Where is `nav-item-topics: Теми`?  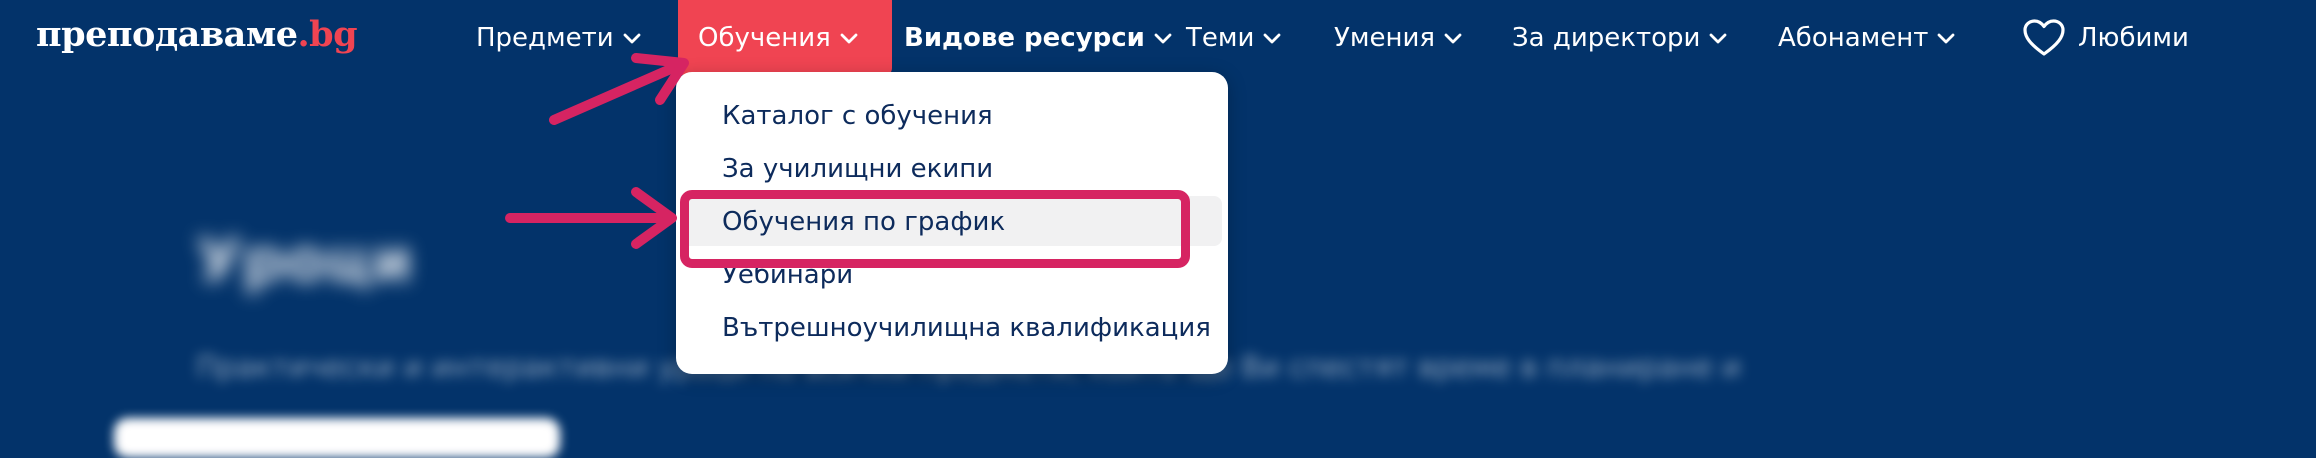 nav-item-topics: Теми is located at coordinates (1235, 38).